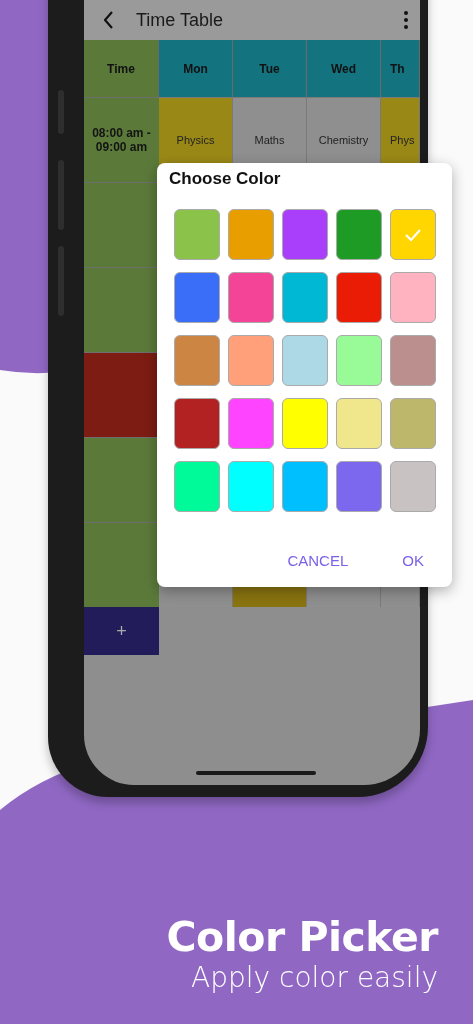  What do you see at coordinates (180, 20) in the screenshot?
I see `screen-title: Time Table` at bounding box center [180, 20].